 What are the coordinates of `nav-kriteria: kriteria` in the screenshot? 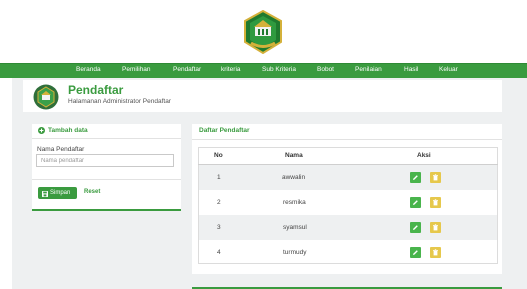 It's located at (231, 69).